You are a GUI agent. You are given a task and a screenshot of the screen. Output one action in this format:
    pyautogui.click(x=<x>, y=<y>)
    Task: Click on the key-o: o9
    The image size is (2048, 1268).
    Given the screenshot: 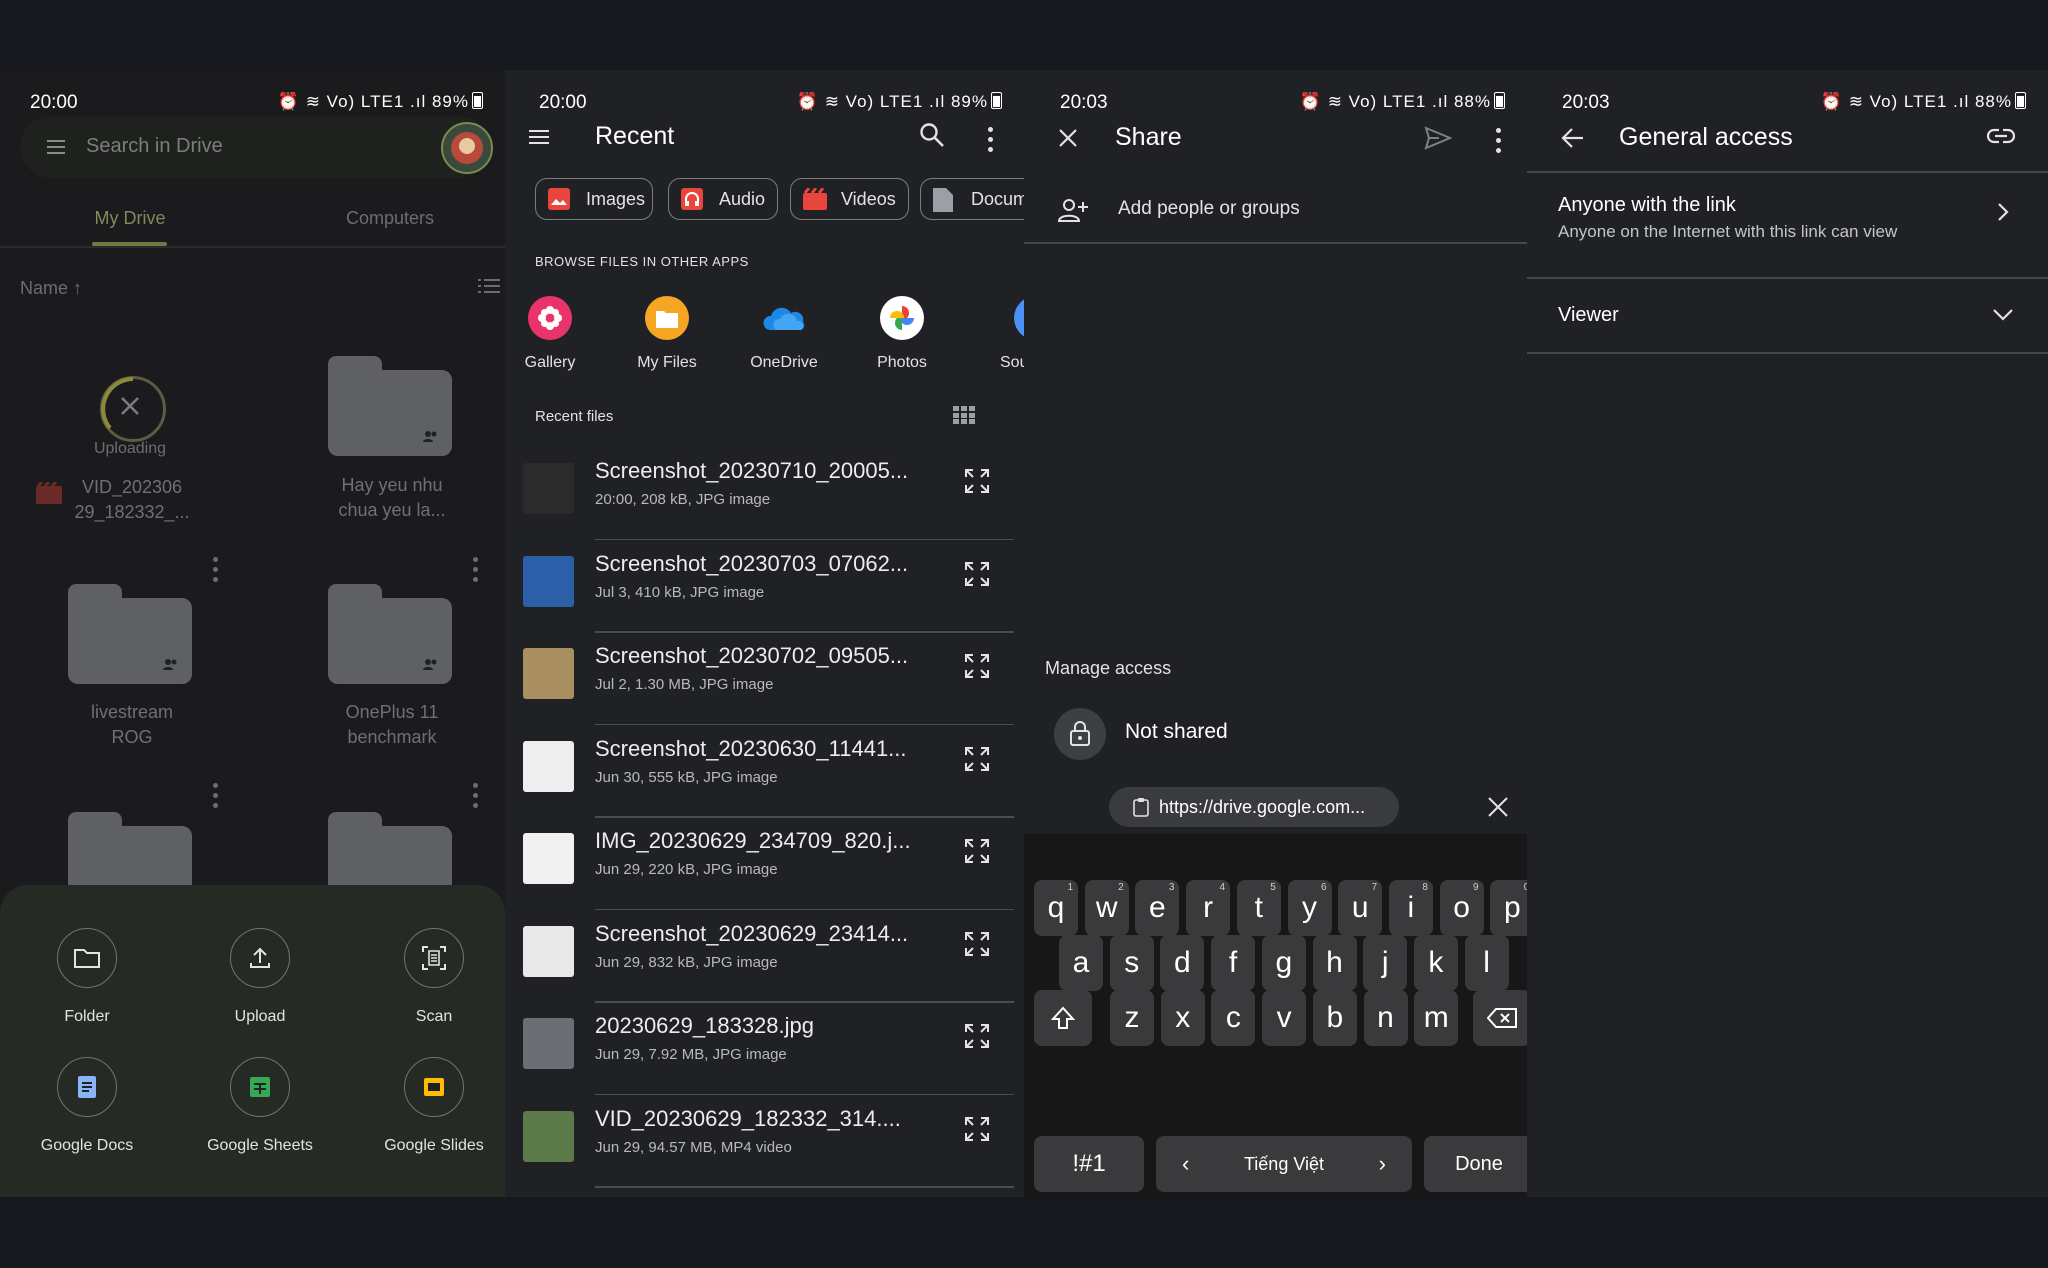 What is the action you would take?
    pyautogui.click(x=1461, y=908)
    